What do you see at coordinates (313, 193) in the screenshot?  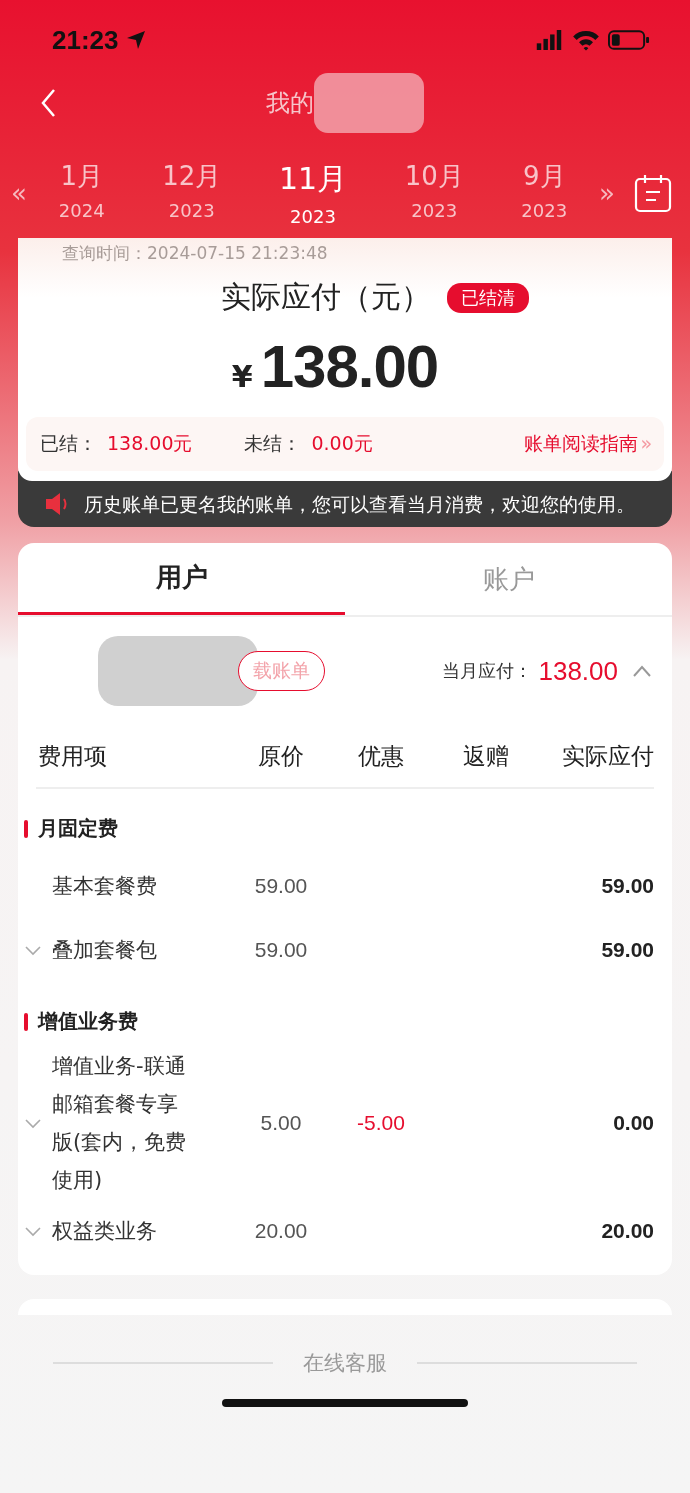 I see `month-tab: 11月 2023` at bounding box center [313, 193].